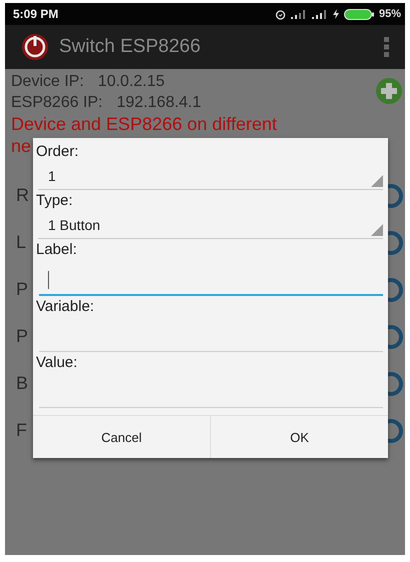 The height and width of the screenshot is (562, 410). I want to click on warning-text: Device and ESP8266 on different, so click(144, 124).